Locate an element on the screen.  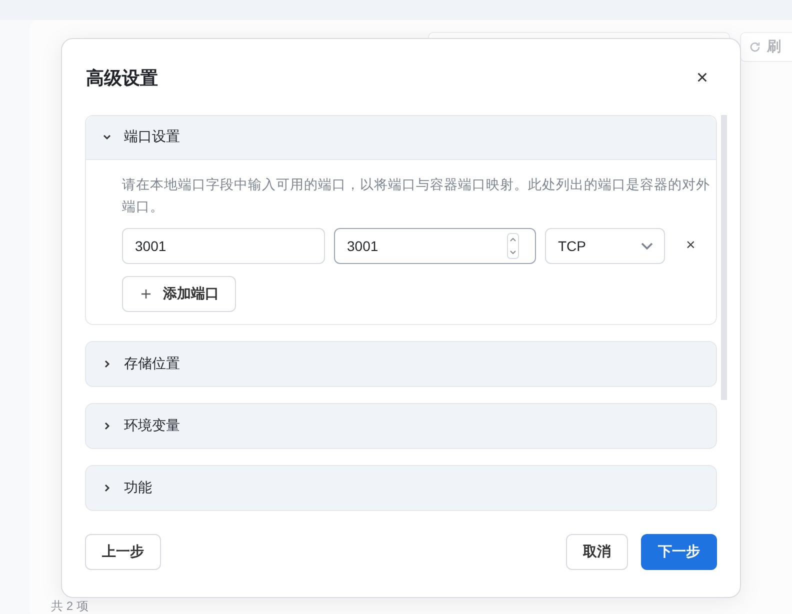
protocol-select: TCP is located at coordinates (605, 246).